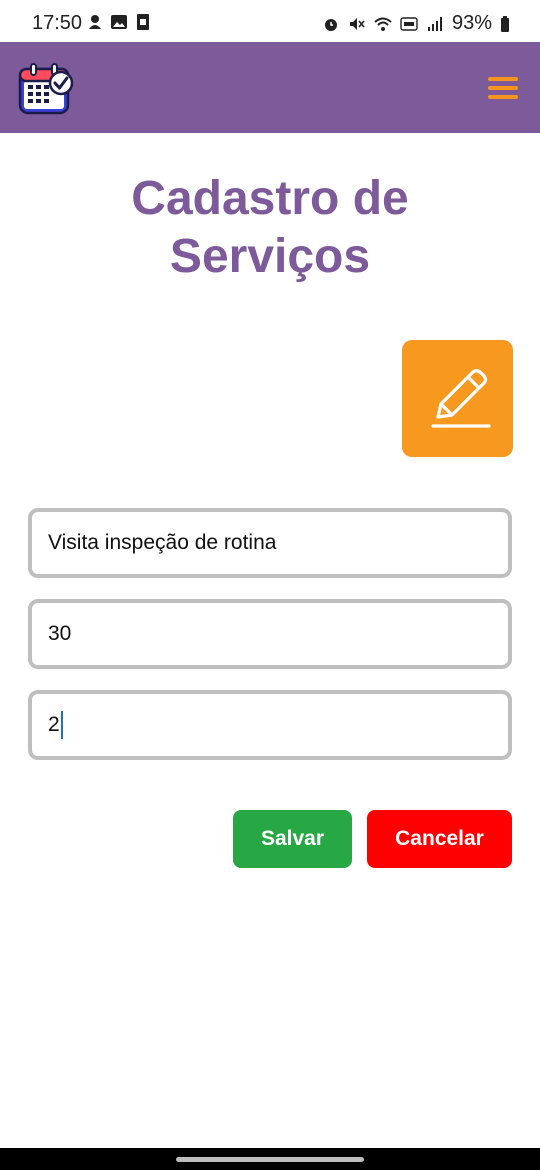 This screenshot has height=1170, width=540. Describe the element at coordinates (270, 725) in the screenshot. I see `service-duration-input: 2` at that location.